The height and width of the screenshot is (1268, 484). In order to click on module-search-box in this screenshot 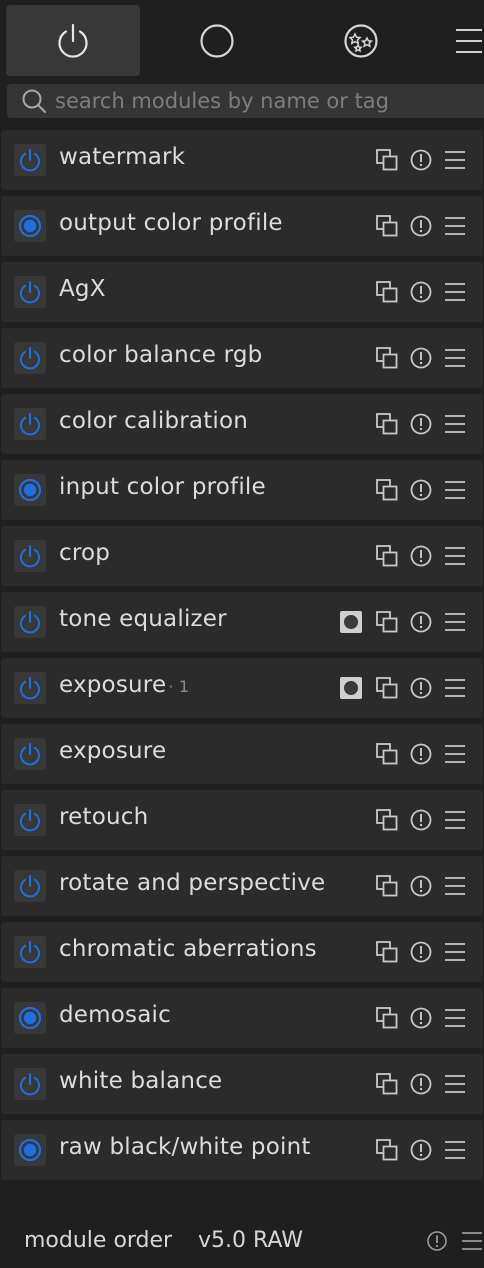, I will do `click(245, 101)`.